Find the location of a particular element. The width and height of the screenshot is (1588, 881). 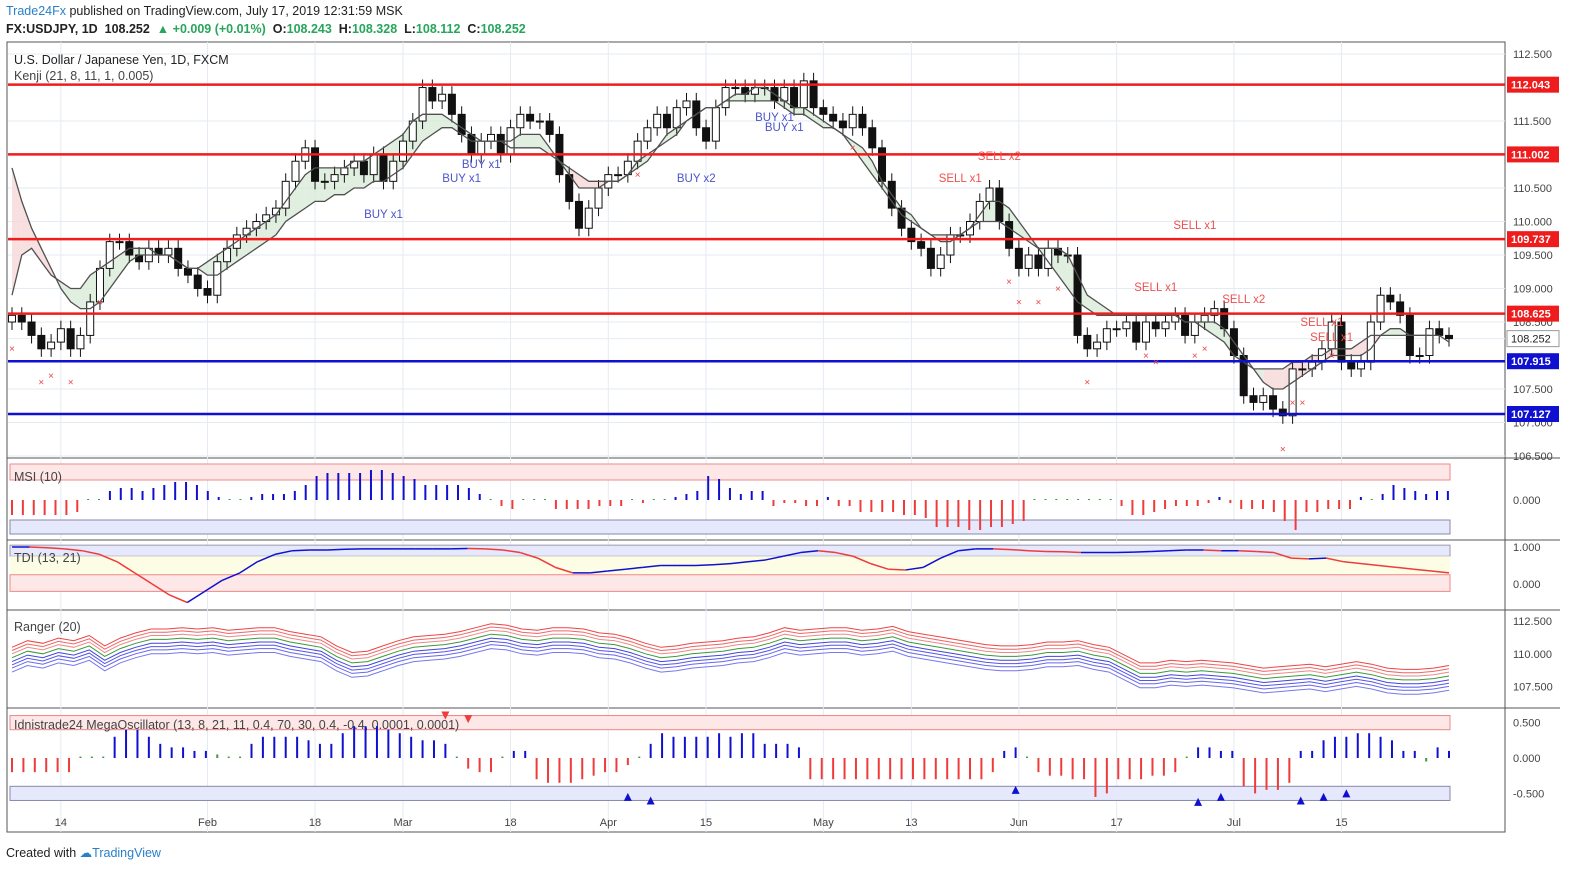

msi-upper-zone is located at coordinates (730, 472).